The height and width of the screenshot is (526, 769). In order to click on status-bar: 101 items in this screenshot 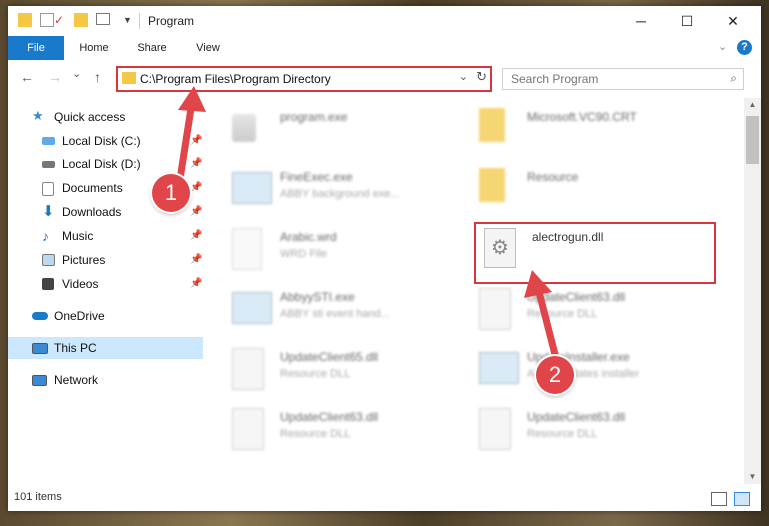, I will do `click(384, 498)`.